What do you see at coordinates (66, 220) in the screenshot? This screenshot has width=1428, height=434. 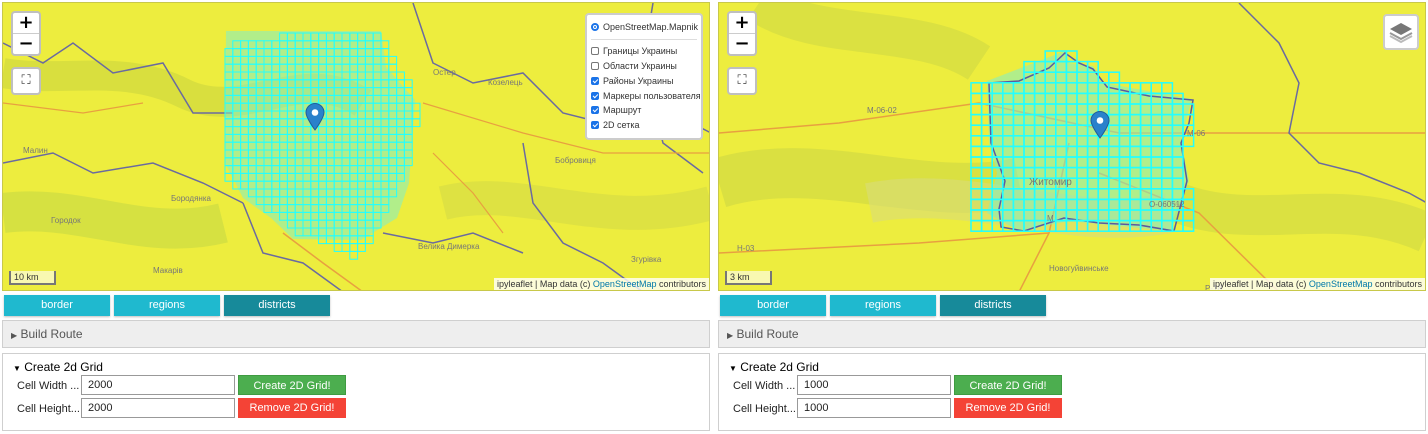 I see `svg-text: Городок` at bounding box center [66, 220].